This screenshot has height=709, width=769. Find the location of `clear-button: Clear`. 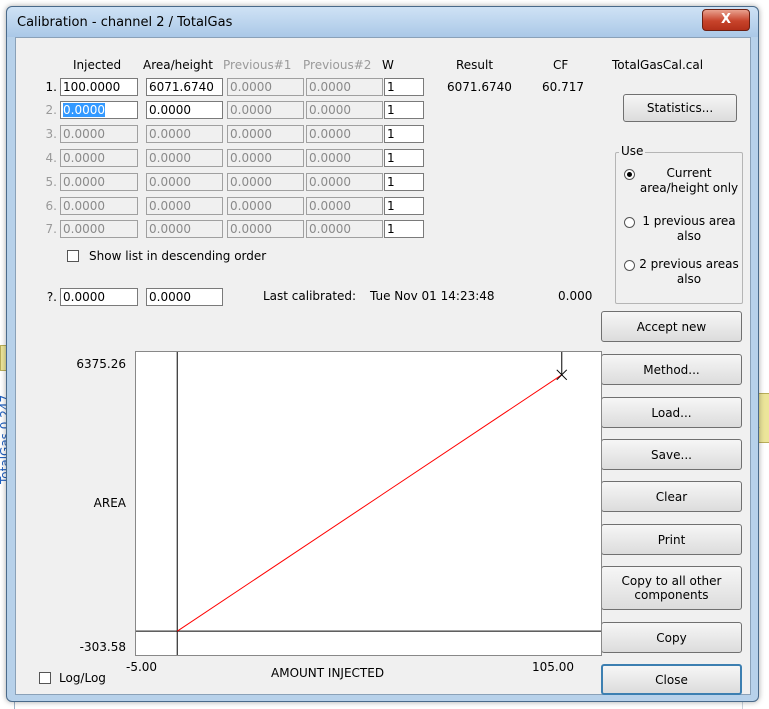

clear-button: Clear is located at coordinates (671, 496).